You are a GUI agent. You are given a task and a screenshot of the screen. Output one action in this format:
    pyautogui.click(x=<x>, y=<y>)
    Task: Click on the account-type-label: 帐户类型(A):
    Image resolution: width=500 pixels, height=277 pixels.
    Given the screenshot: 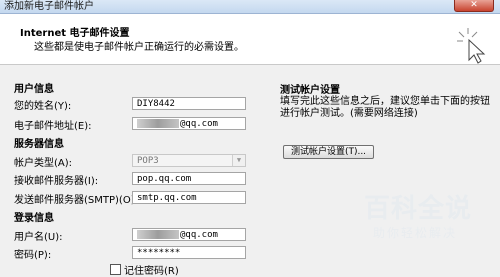 What is the action you would take?
    pyautogui.click(x=43, y=163)
    